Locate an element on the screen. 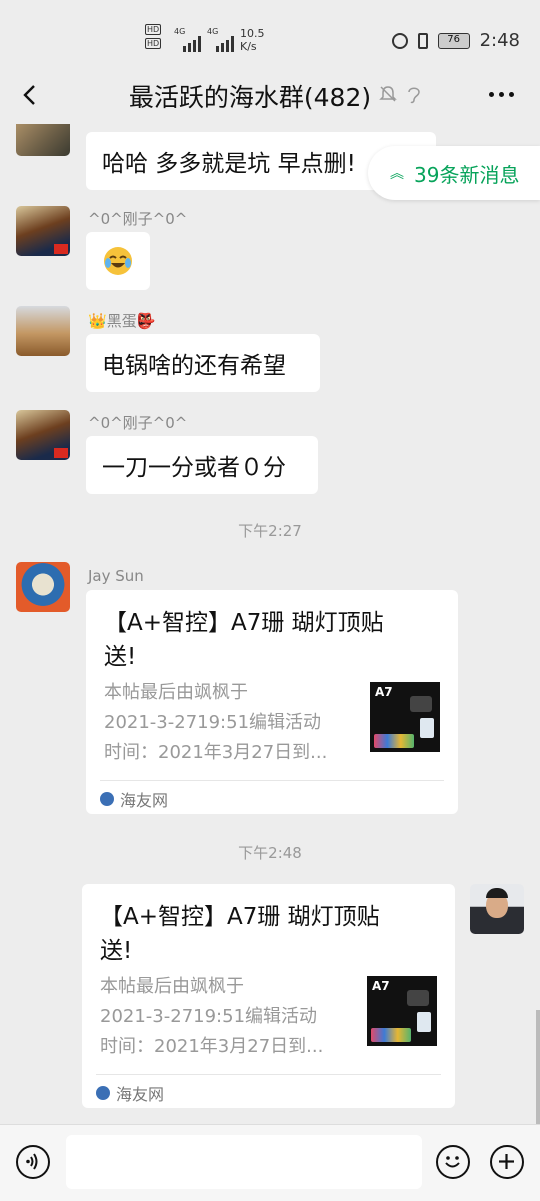 The height and width of the screenshot is (1201, 540). message-input is located at coordinates (244, 1162).